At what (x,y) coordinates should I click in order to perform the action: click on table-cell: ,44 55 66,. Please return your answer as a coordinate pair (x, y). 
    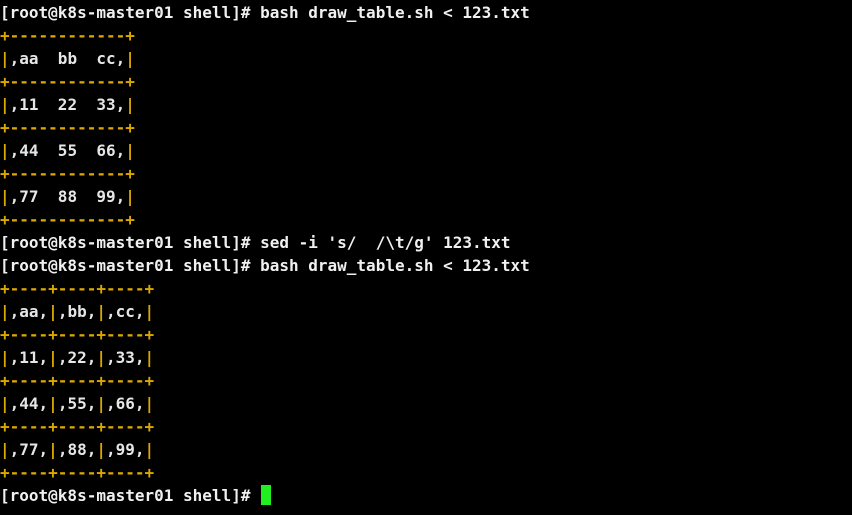
    Looking at the image, I should click on (67, 150).